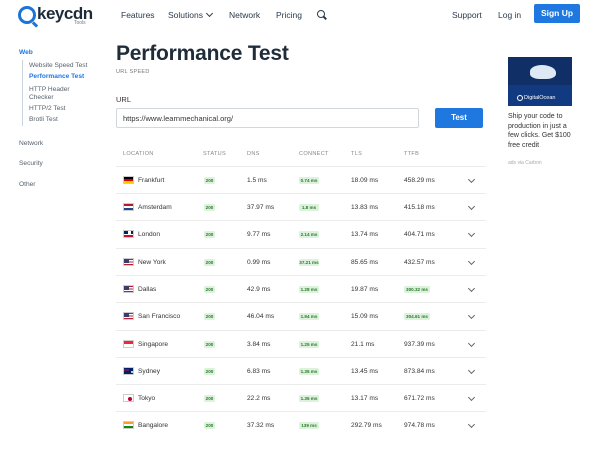 The width and height of the screenshot is (606, 450). Describe the element at coordinates (309, 316) in the screenshot. I see `connect-badge: 1.94 ms` at that location.